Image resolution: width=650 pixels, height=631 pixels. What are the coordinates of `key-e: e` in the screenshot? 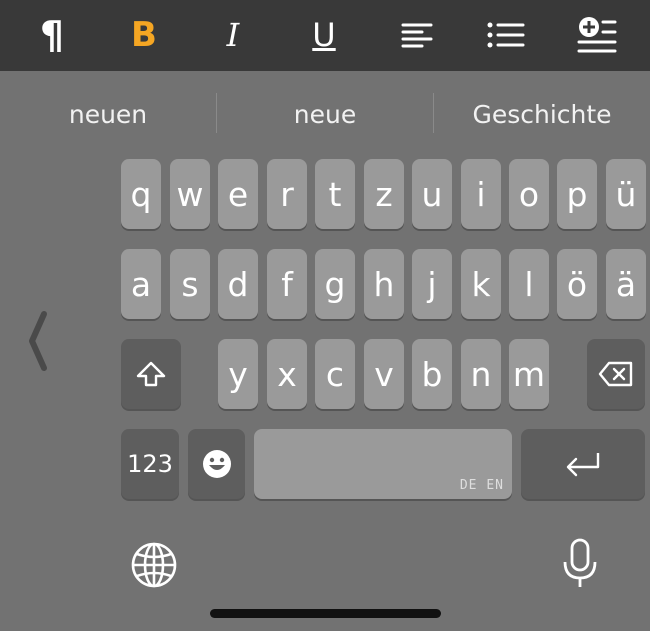 It's located at (238, 194).